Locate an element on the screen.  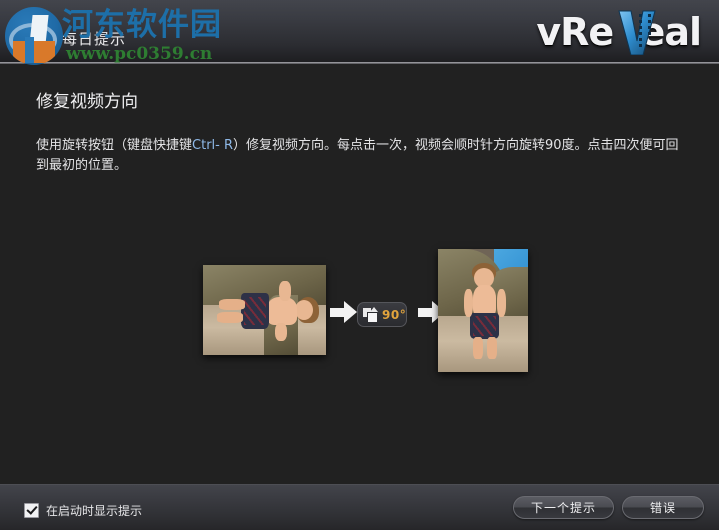
close-button: 错误 is located at coordinates (663, 507).